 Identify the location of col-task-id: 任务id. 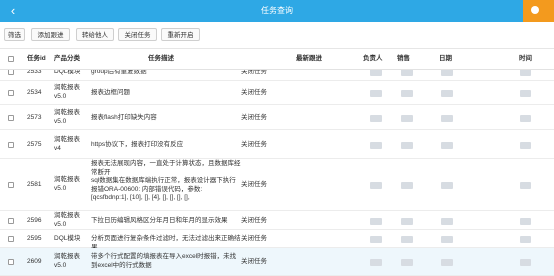
(36, 59).